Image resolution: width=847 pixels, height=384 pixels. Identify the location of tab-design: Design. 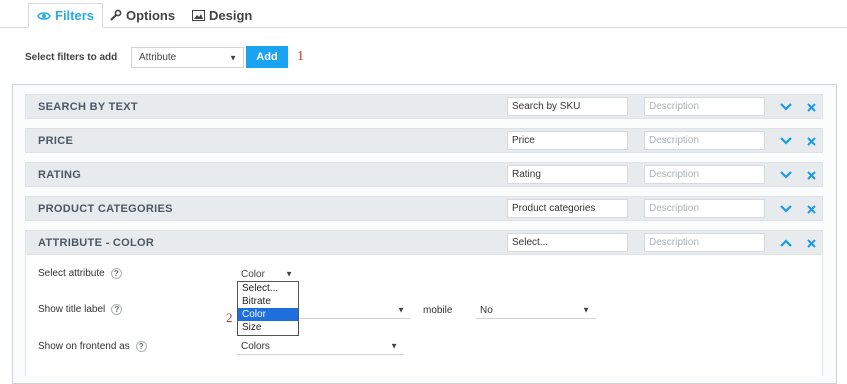
(222, 15).